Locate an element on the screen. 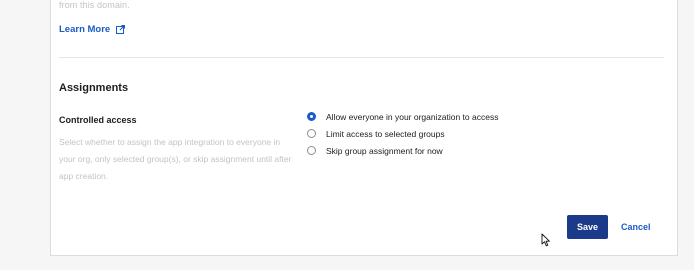 The width and height of the screenshot is (694, 270). section-divider is located at coordinates (361, 57).